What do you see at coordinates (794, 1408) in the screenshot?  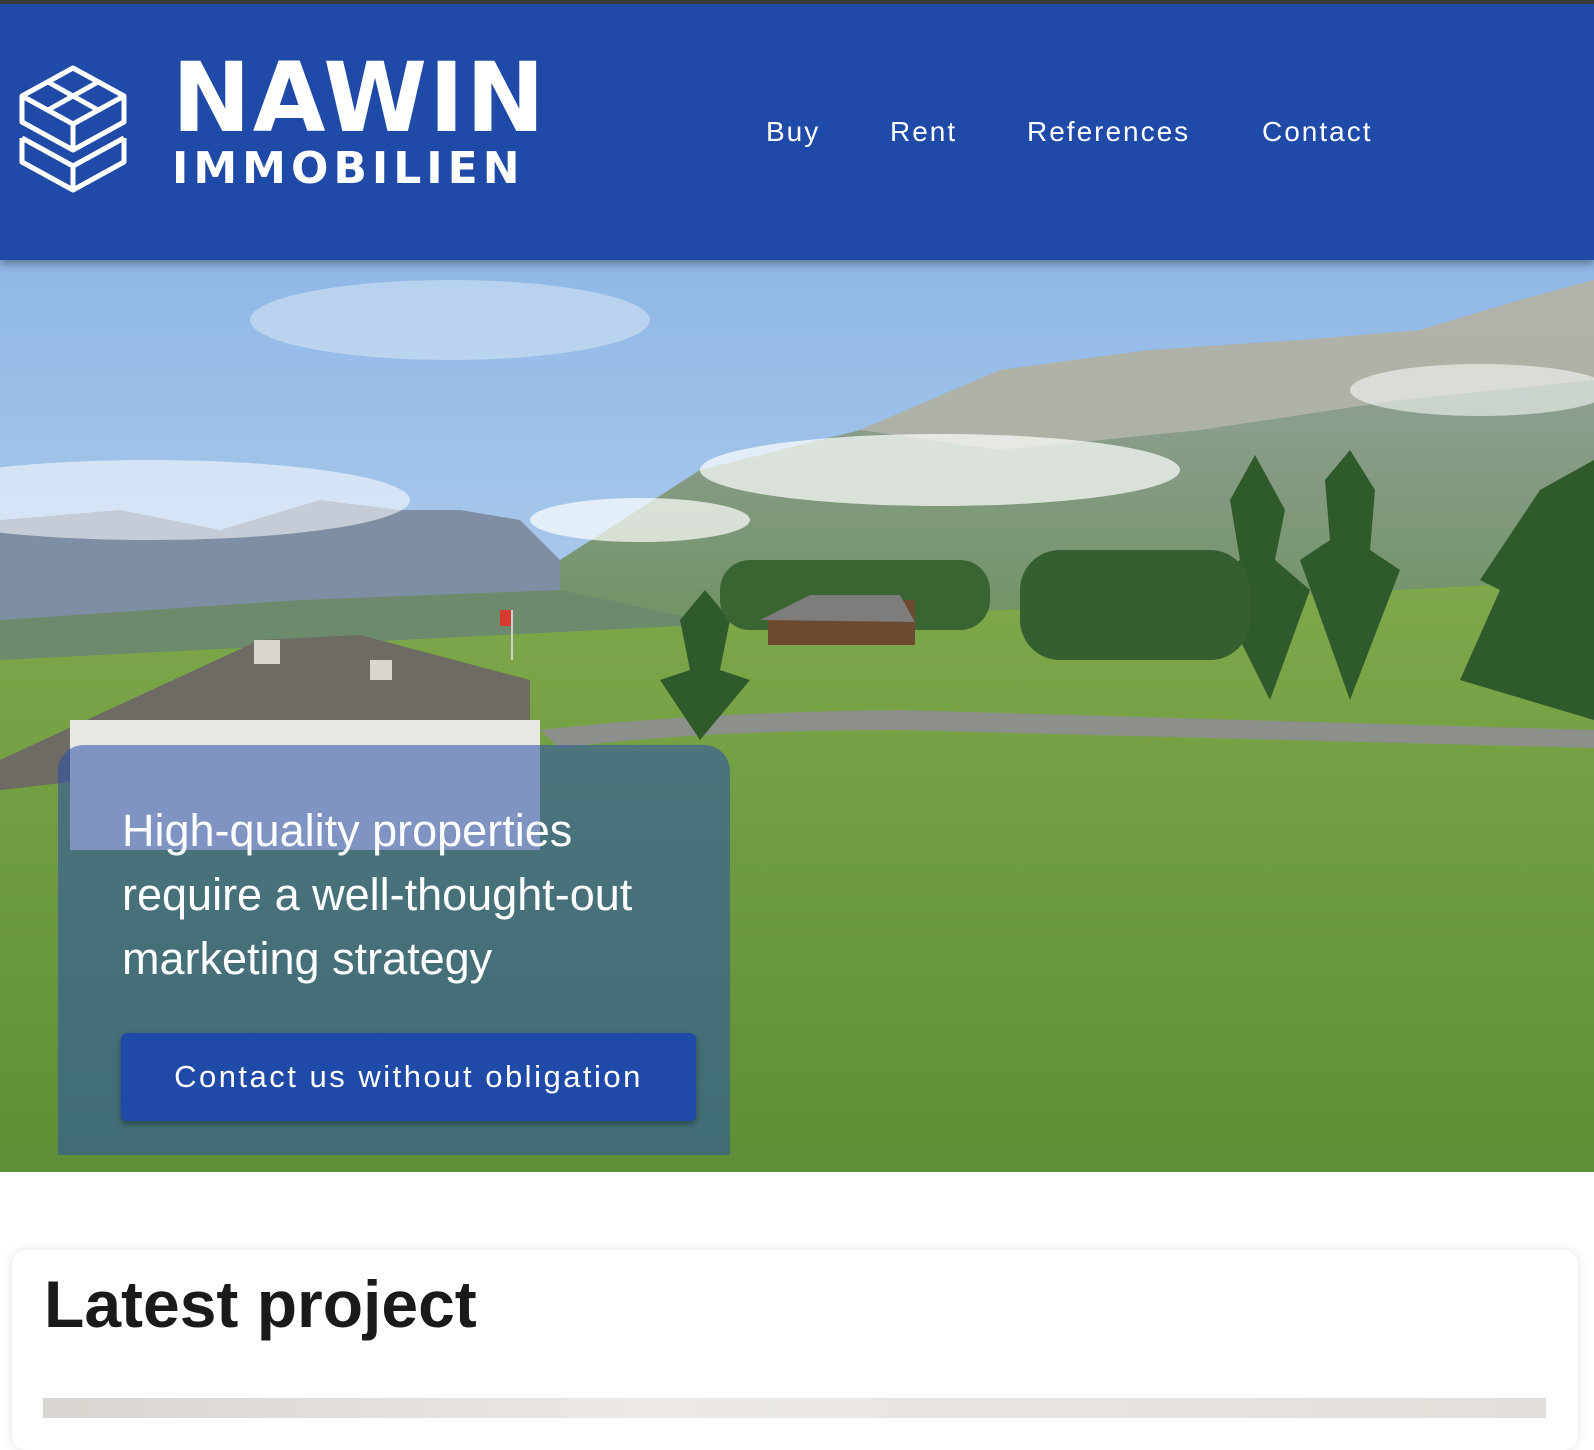 I see `project-image` at bounding box center [794, 1408].